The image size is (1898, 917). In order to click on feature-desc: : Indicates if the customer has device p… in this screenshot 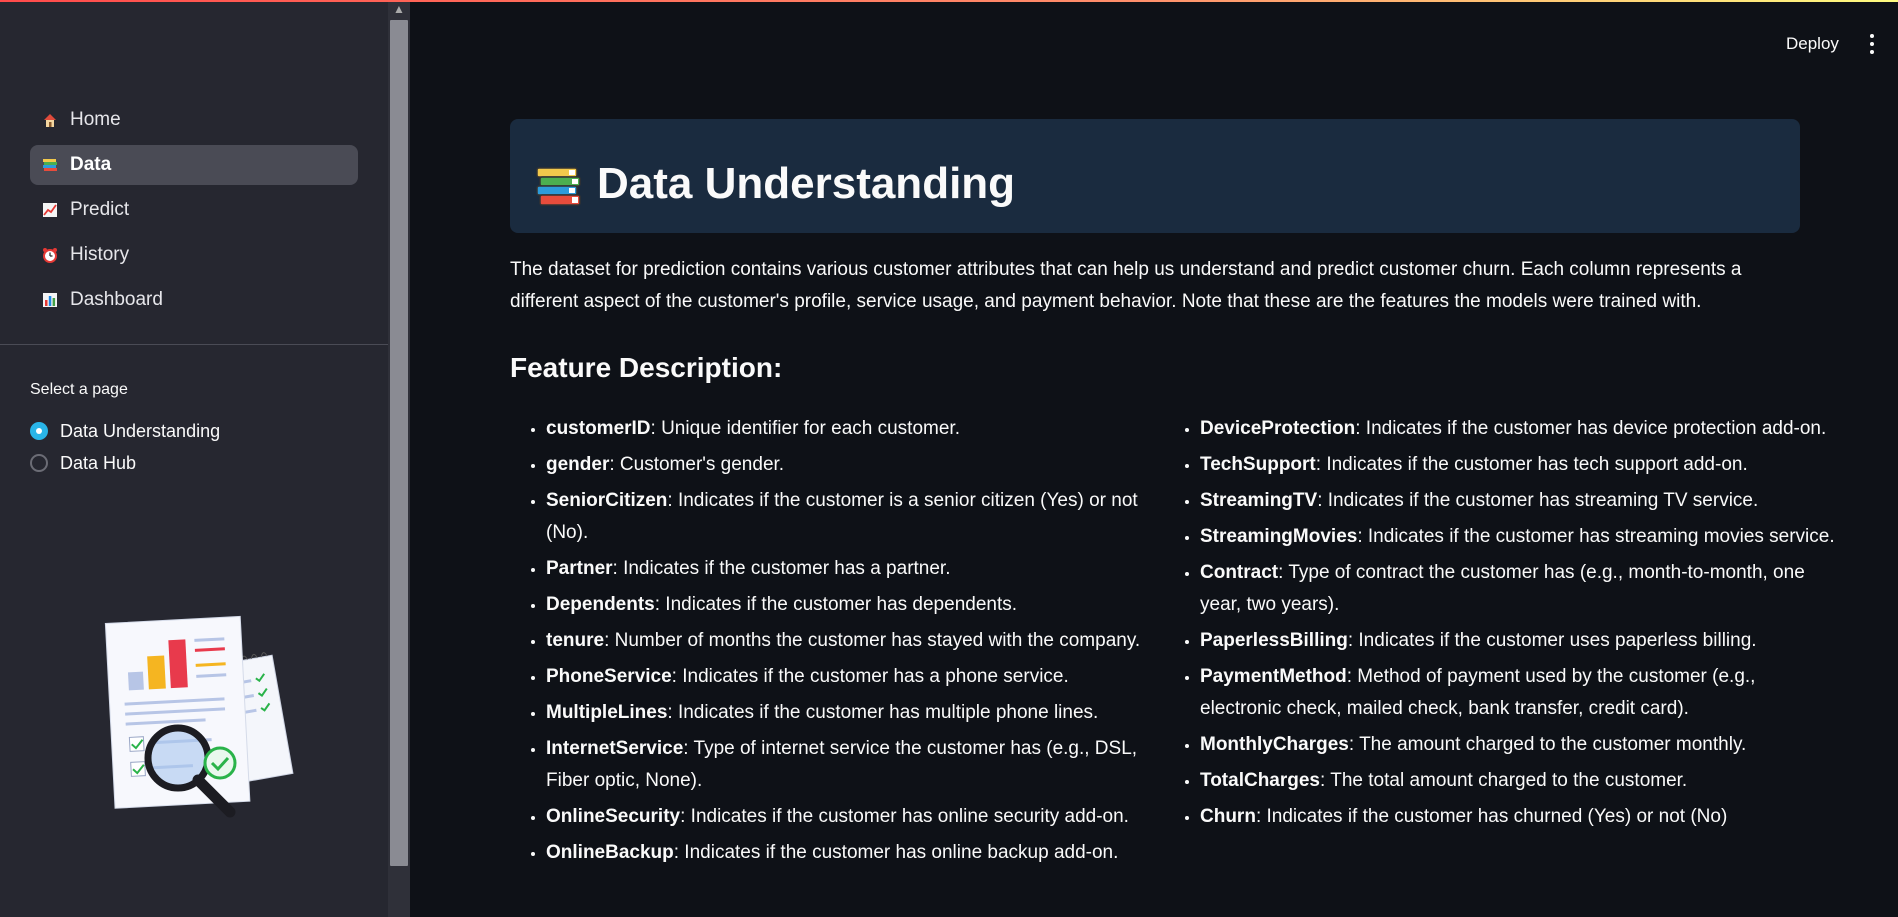, I will do `click(1591, 428)`.